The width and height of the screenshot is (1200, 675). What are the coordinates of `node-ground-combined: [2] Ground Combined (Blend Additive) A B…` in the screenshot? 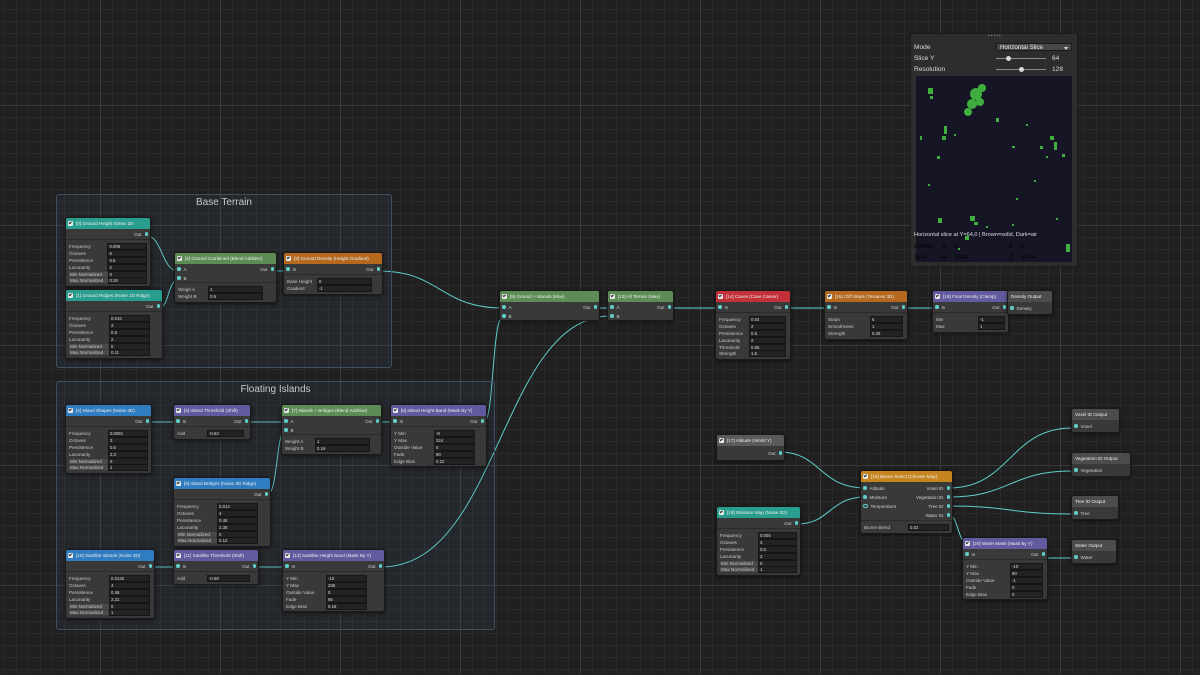 It's located at (225, 277).